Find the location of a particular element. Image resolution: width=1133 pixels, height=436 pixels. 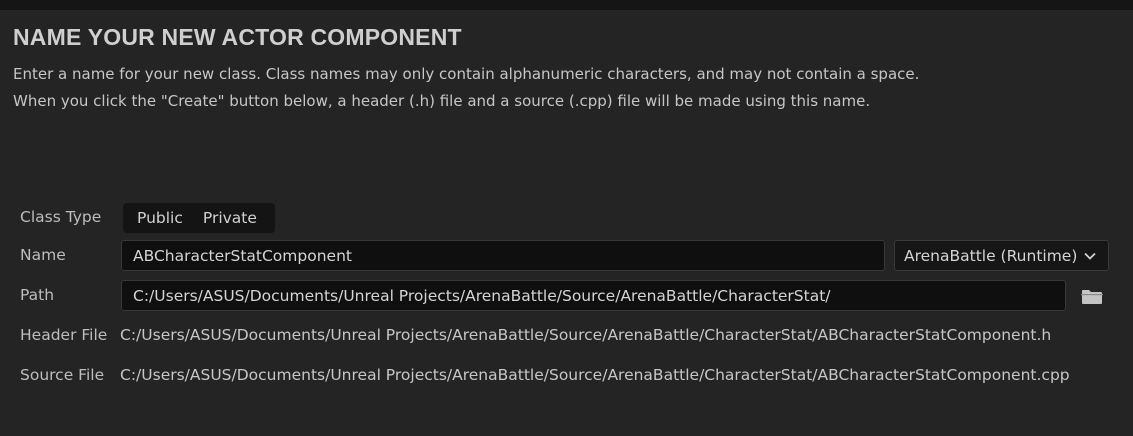

class-name-input: ABCharacterStatComponent is located at coordinates (503, 255).